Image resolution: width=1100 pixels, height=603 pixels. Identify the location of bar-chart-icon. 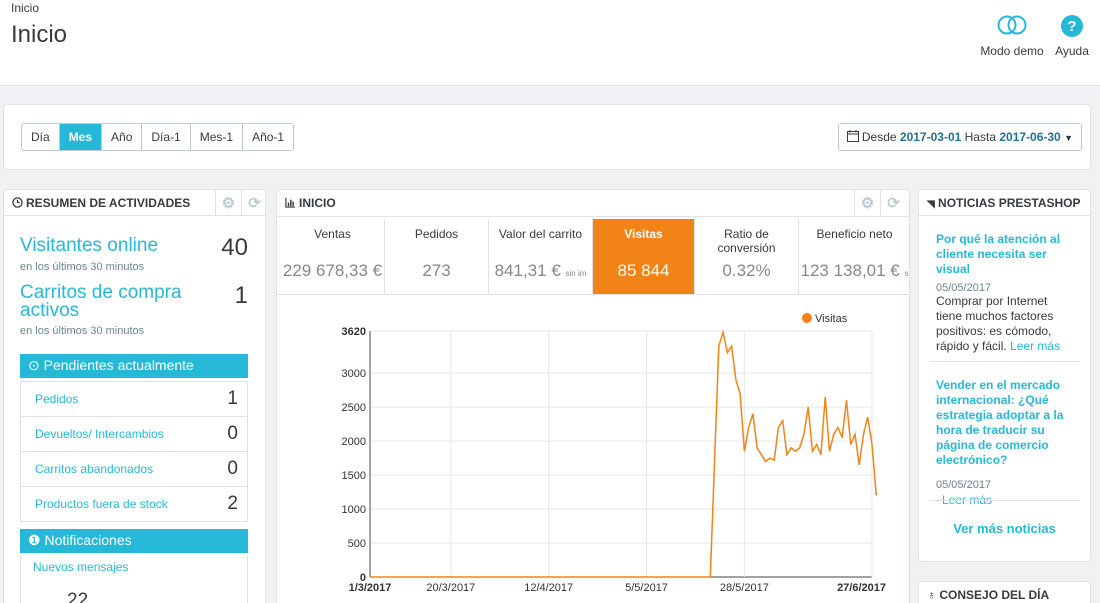
(290, 202).